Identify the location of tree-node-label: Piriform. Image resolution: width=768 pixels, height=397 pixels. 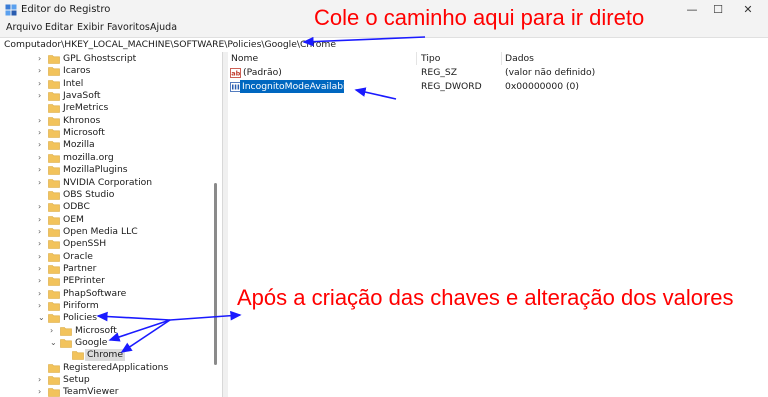
(81, 305).